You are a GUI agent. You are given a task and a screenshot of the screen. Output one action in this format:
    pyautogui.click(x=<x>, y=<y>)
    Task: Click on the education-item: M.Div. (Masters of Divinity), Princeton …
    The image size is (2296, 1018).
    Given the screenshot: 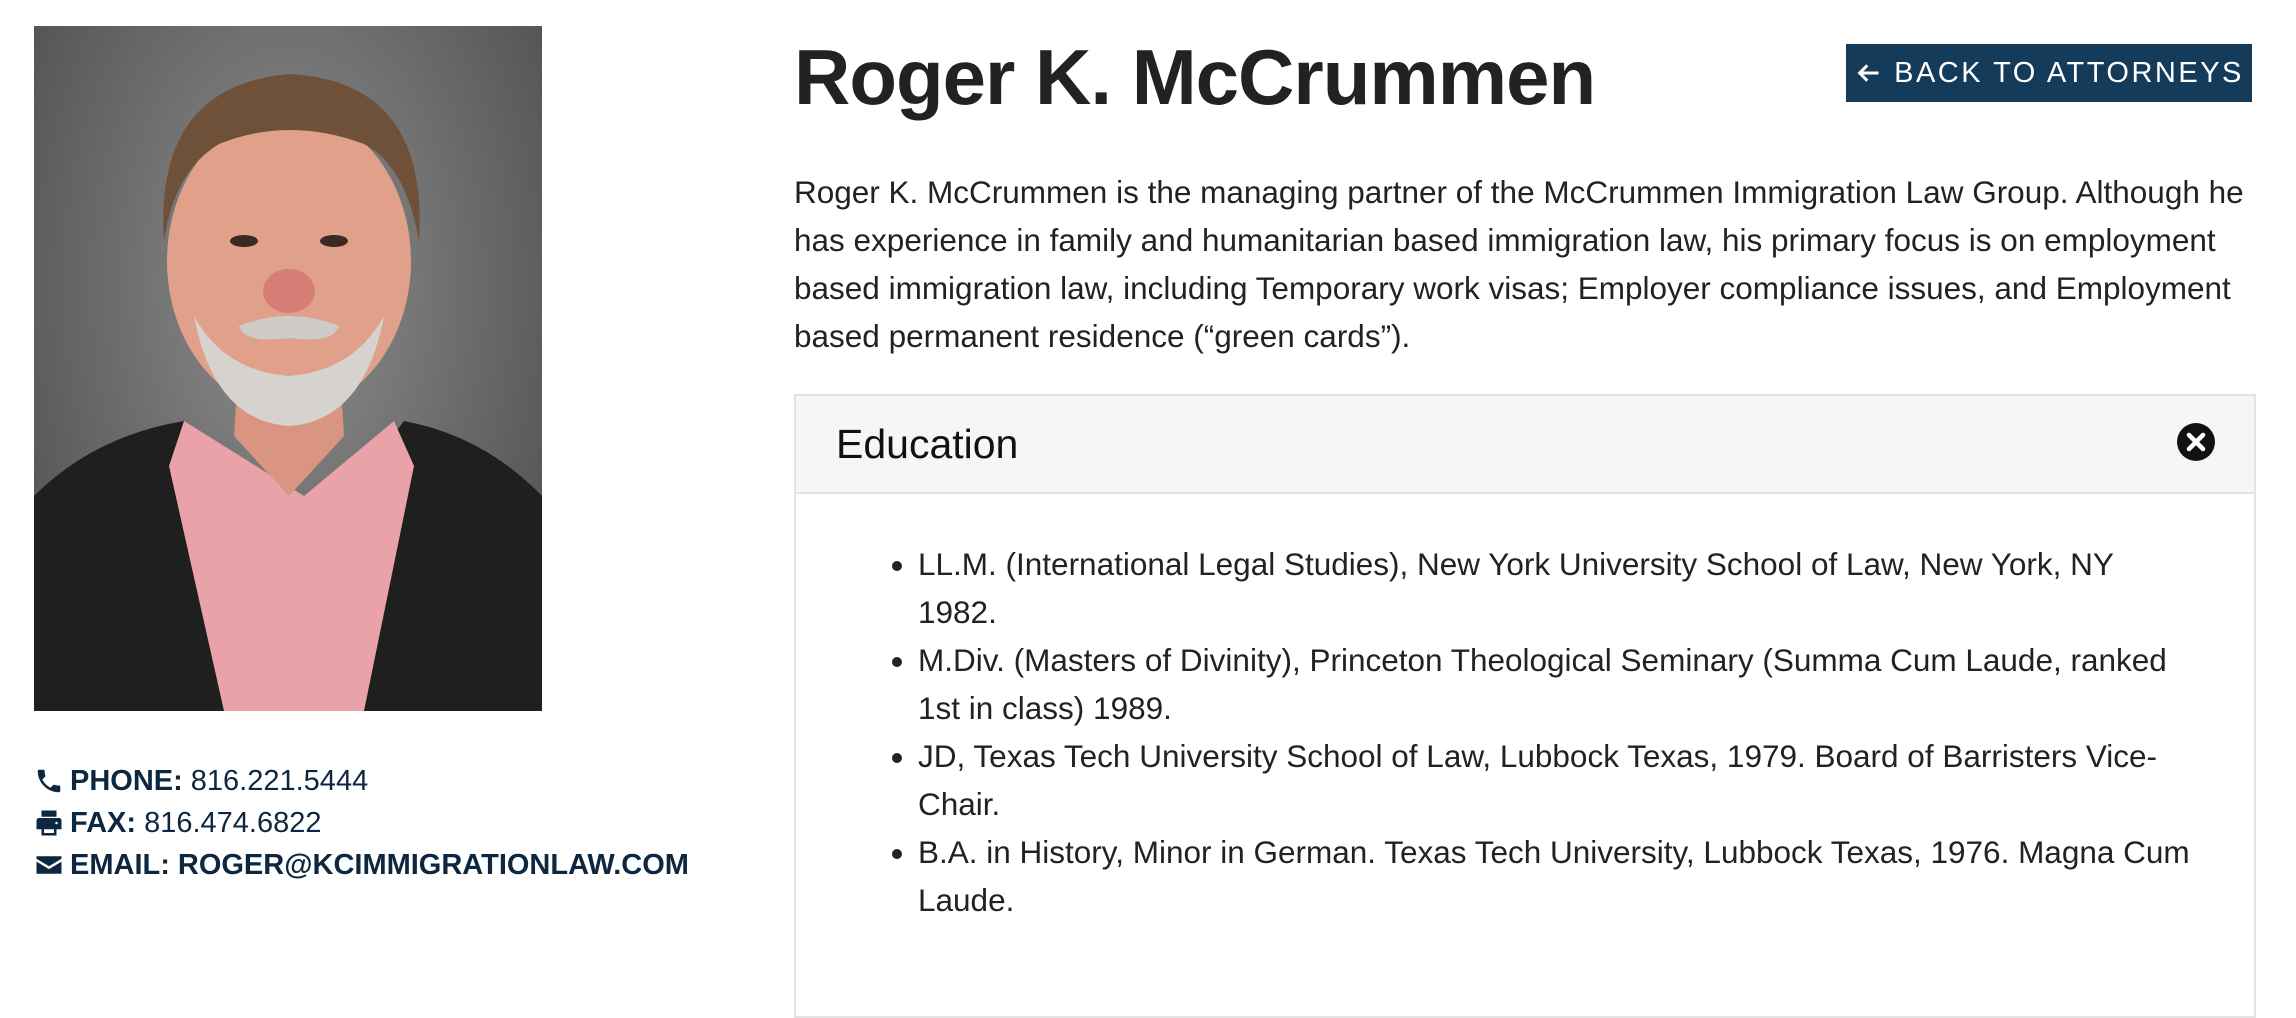 What is the action you would take?
    pyautogui.click(x=1556, y=684)
    